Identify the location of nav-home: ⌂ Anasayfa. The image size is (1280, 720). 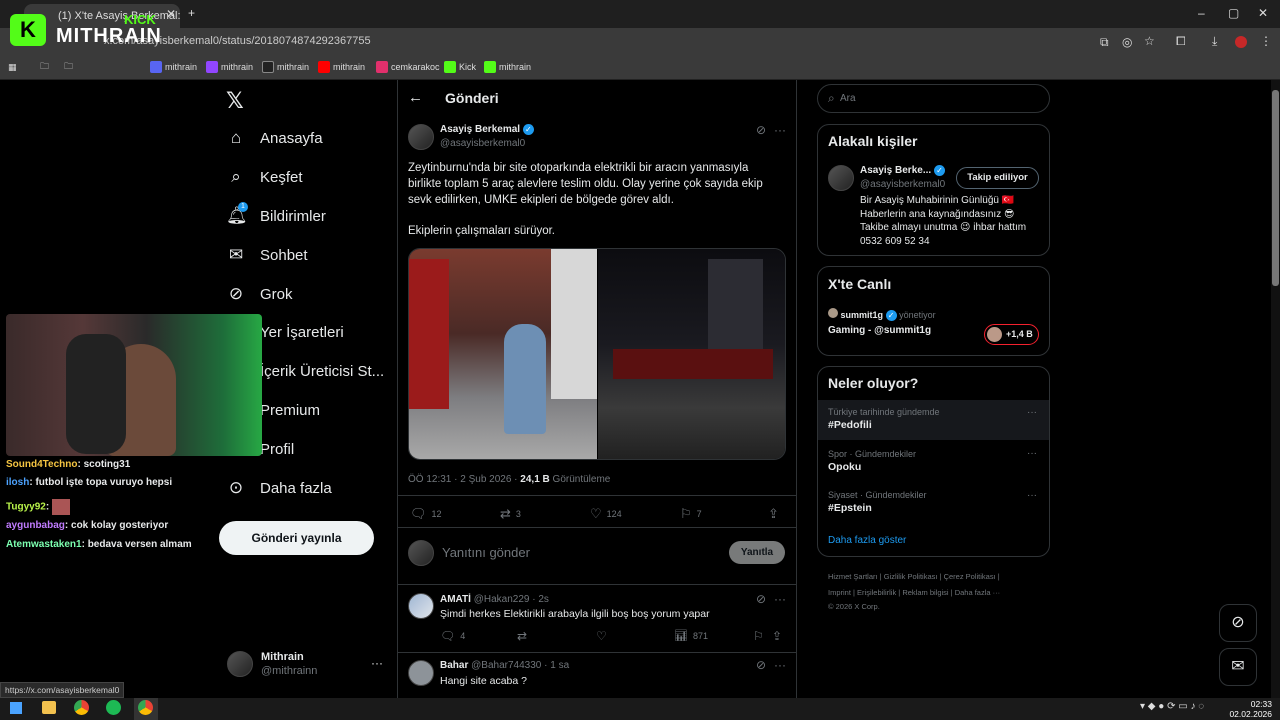
(274, 138).